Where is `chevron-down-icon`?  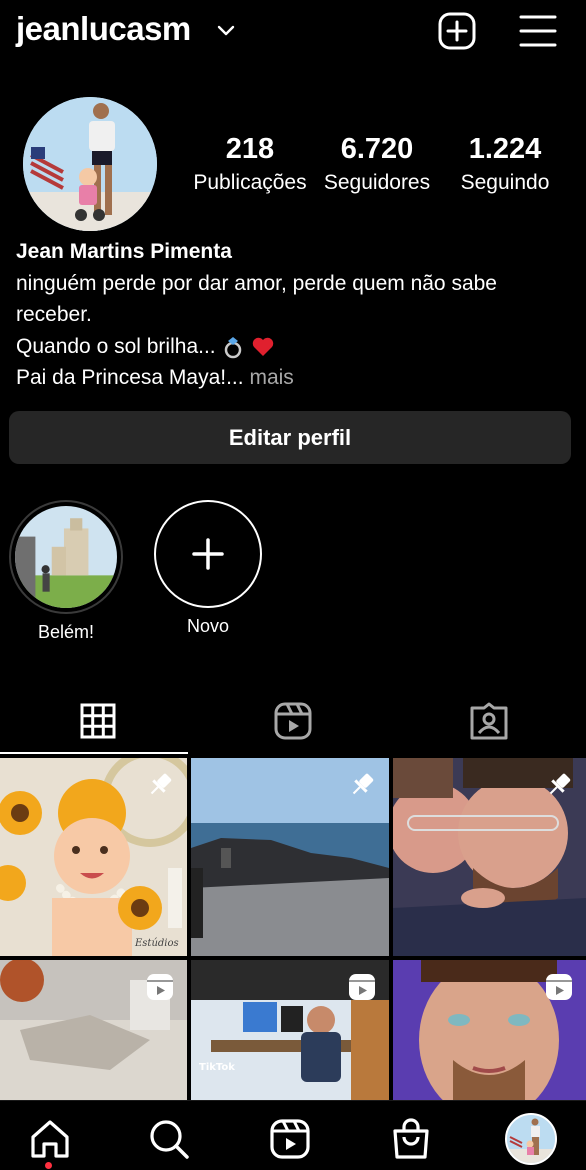 chevron-down-icon is located at coordinates (226, 30).